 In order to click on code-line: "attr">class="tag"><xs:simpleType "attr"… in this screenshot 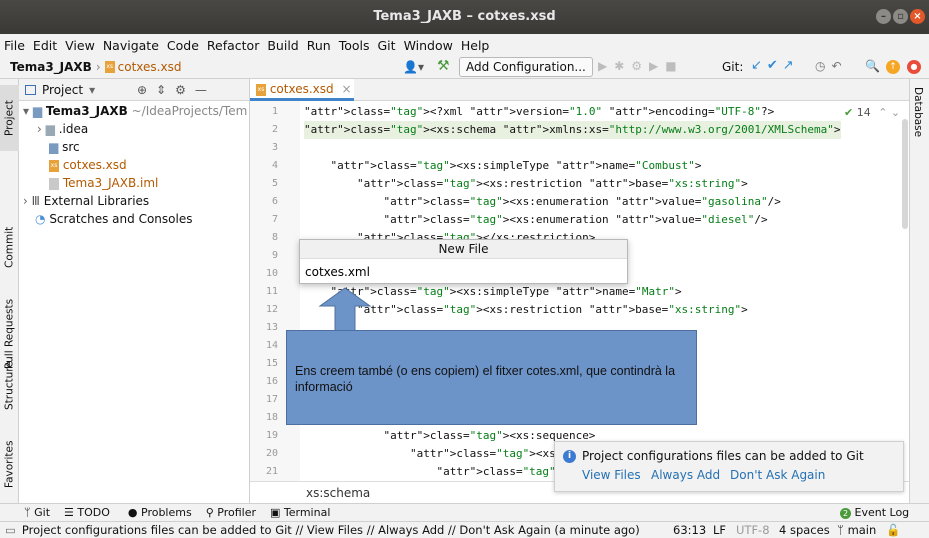, I will do `click(503, 166)`.